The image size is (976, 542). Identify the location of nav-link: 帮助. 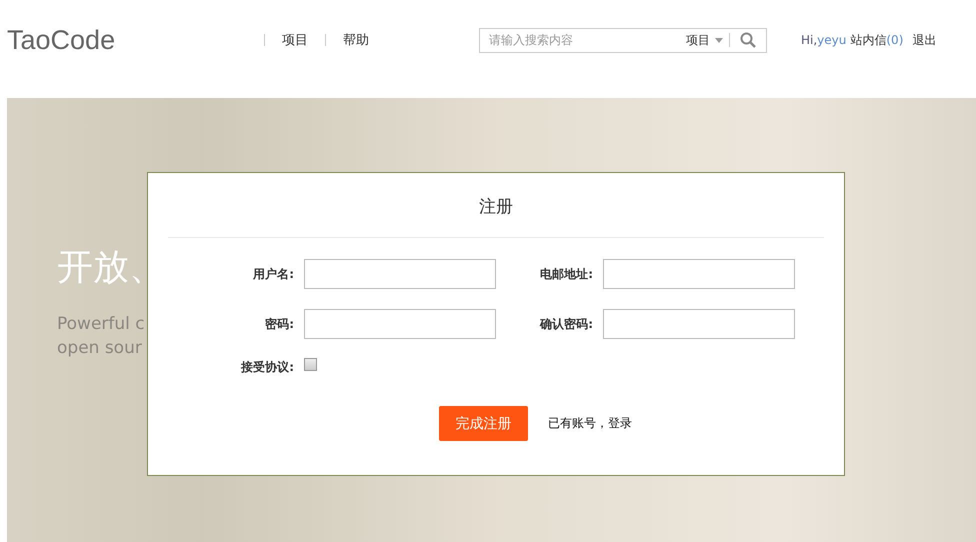
(356, 40).